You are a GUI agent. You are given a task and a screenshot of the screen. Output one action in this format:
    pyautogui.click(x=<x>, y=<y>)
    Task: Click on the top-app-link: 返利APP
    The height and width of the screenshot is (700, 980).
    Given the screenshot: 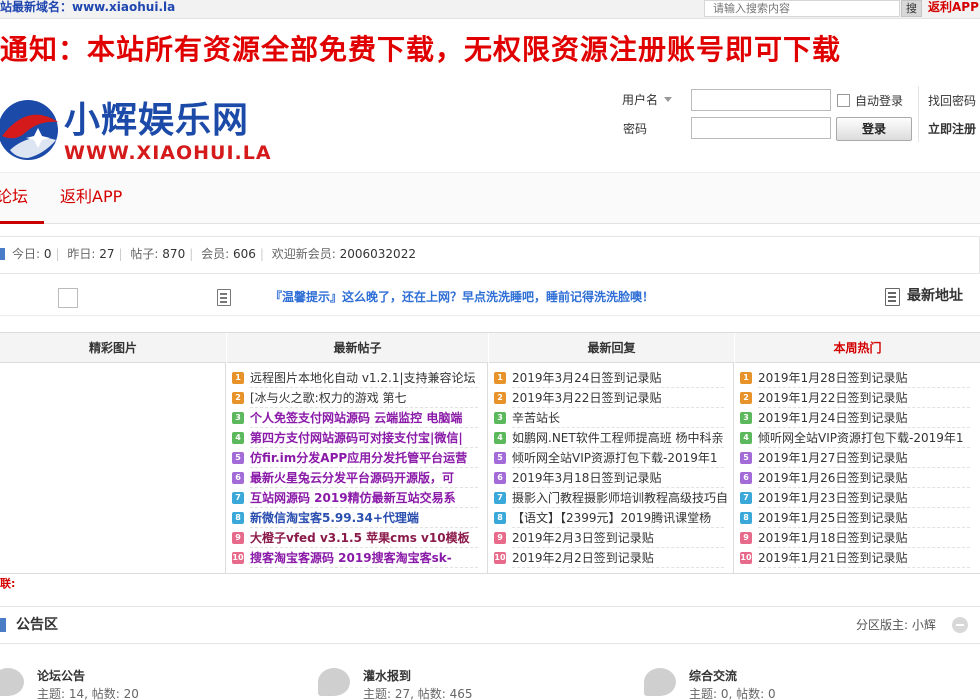 What is the action you would take?
    pyautogui.click(x=953, y=7)
    